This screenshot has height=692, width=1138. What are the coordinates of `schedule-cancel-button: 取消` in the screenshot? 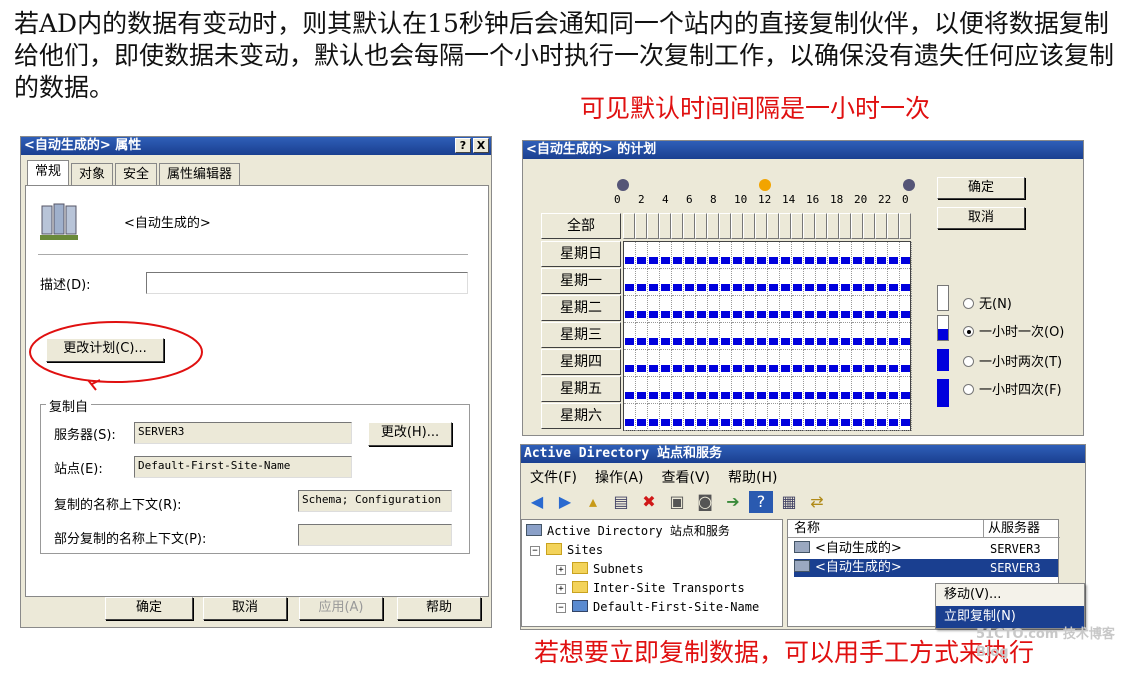 It's located at (981, 218).